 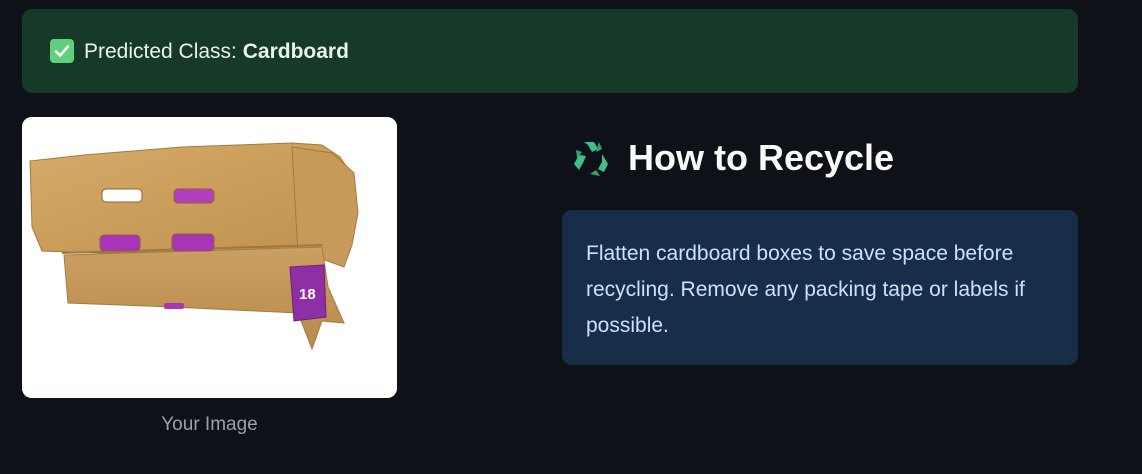 What do you see at coordinates (62, 51) in the screenshot?
I see `check-box-icon` at bounding box center [62, 51].